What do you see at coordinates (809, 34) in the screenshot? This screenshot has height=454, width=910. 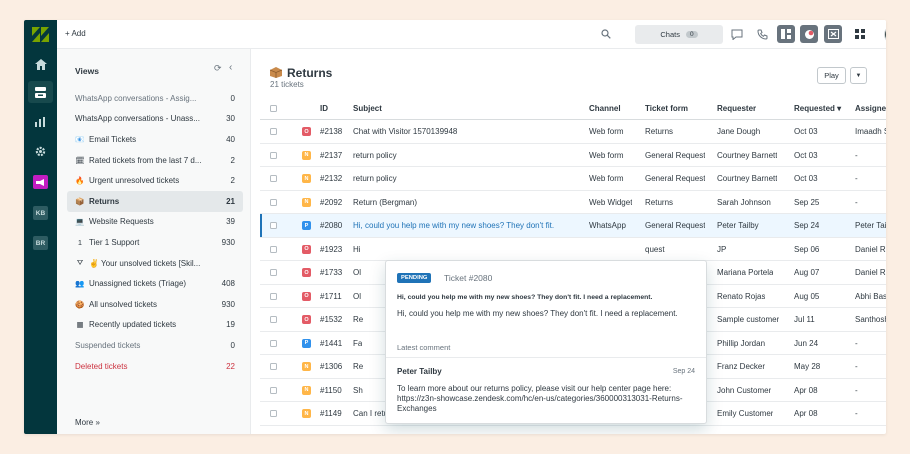 I see `chat-app-icon` at bounding box center [809, 34].